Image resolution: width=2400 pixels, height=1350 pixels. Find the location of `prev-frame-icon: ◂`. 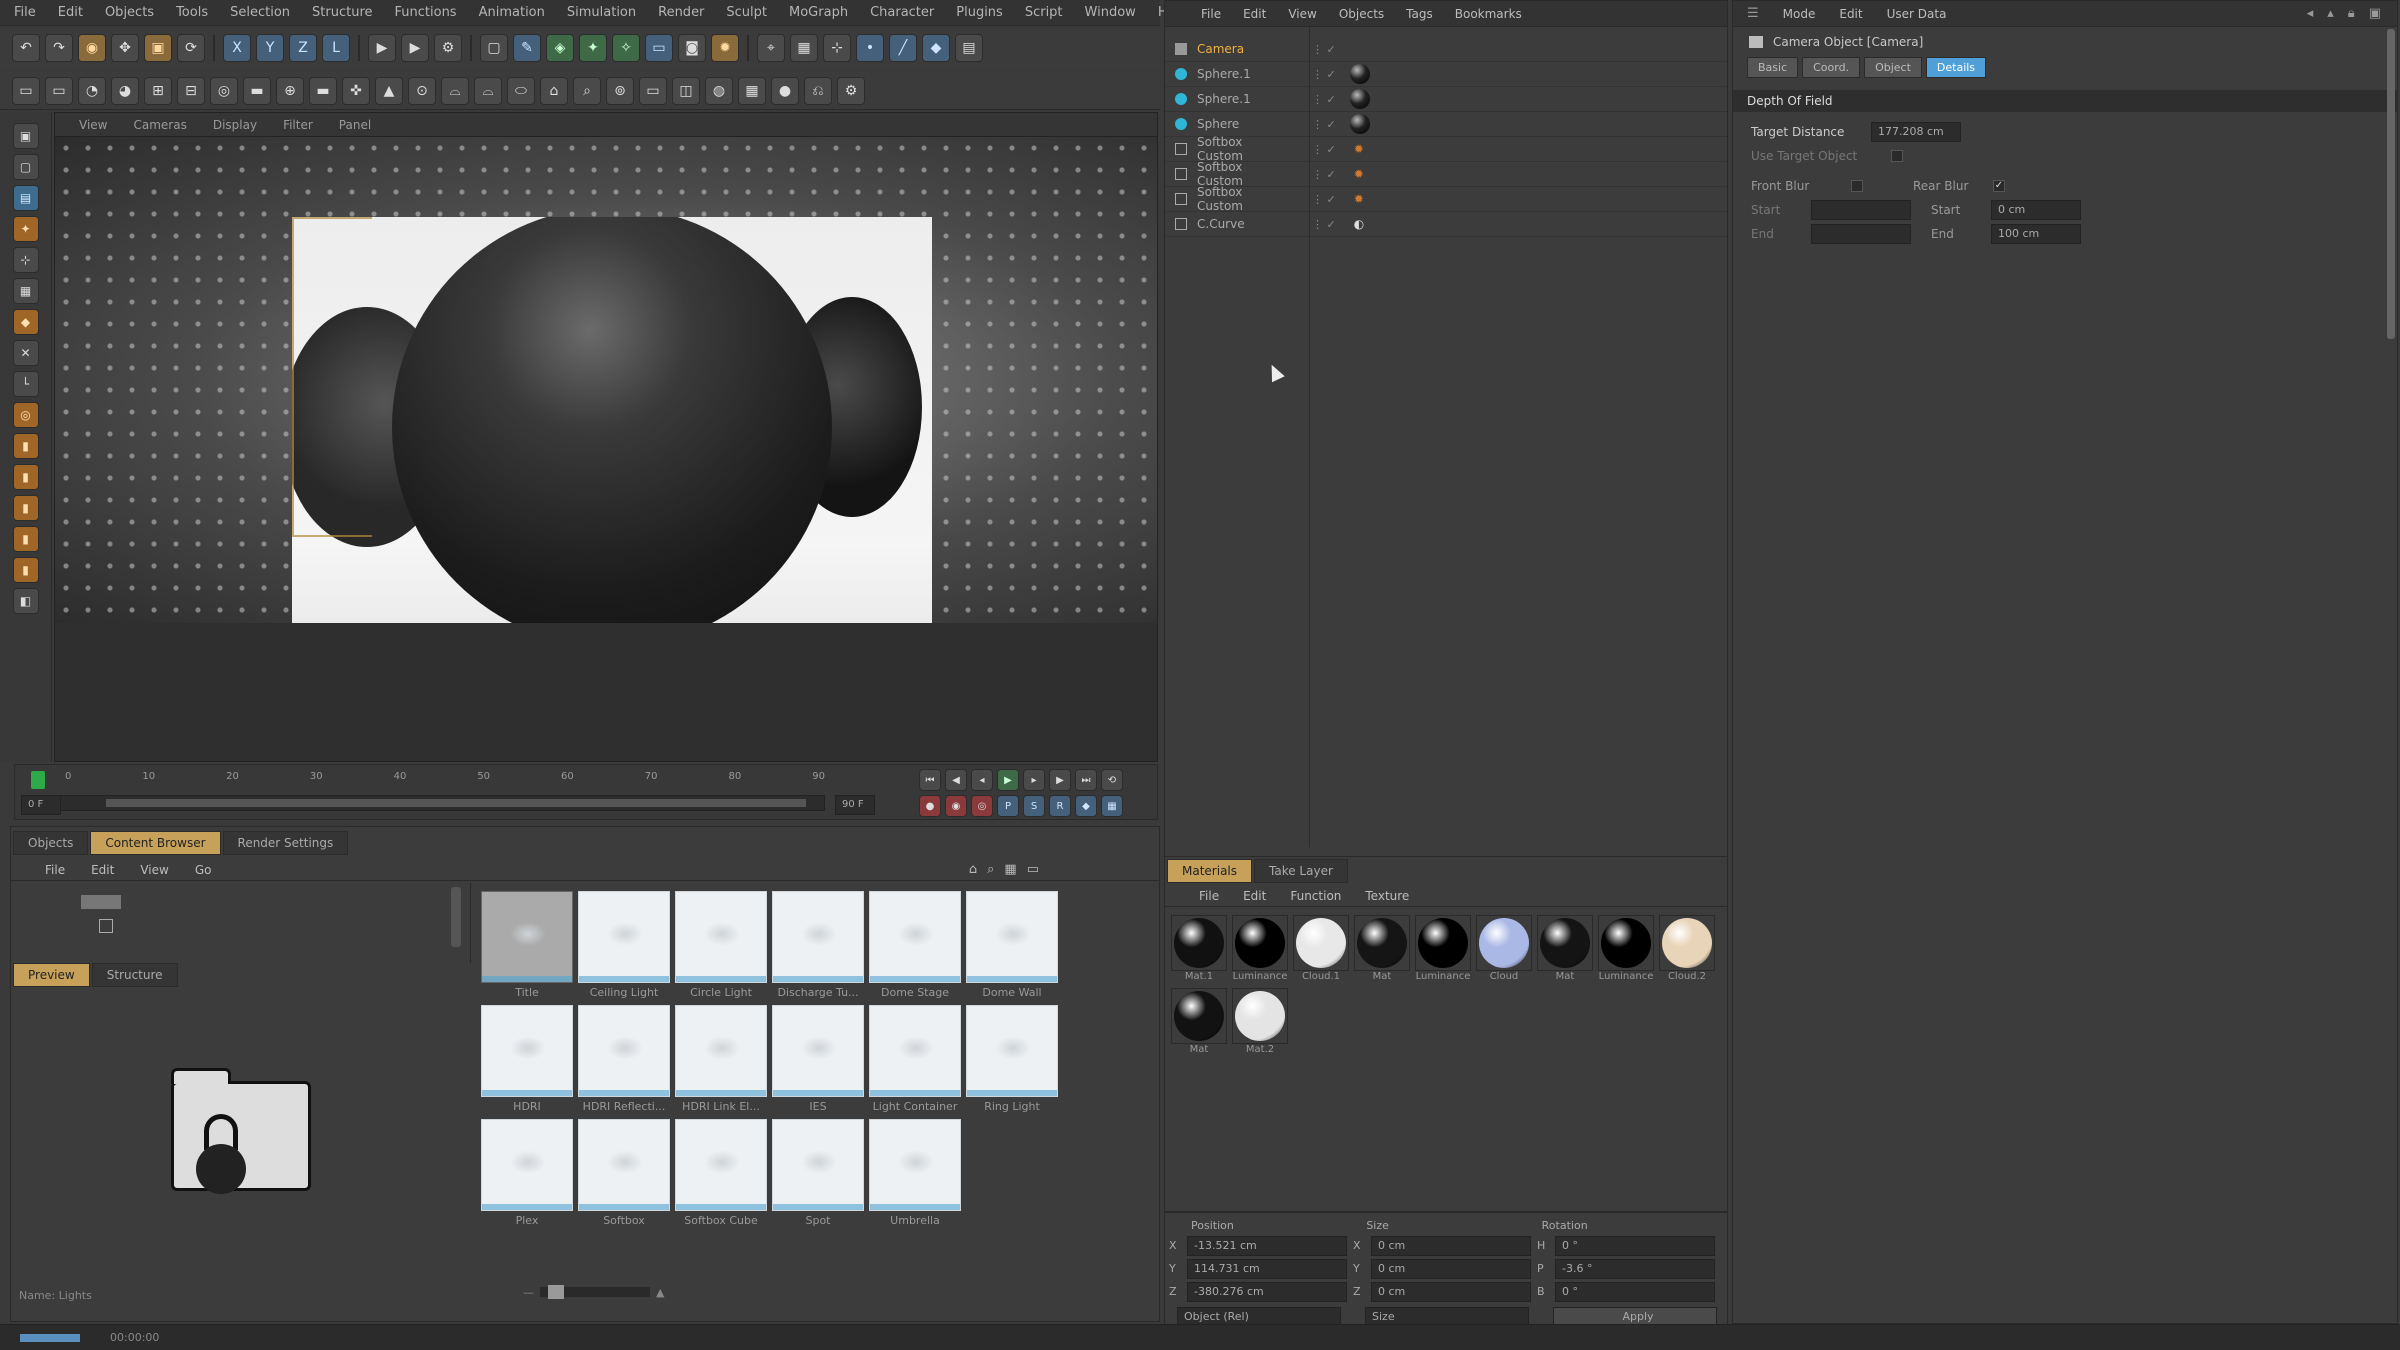

prev-frame-icon: ◂ is located at coordinates (982, 780).